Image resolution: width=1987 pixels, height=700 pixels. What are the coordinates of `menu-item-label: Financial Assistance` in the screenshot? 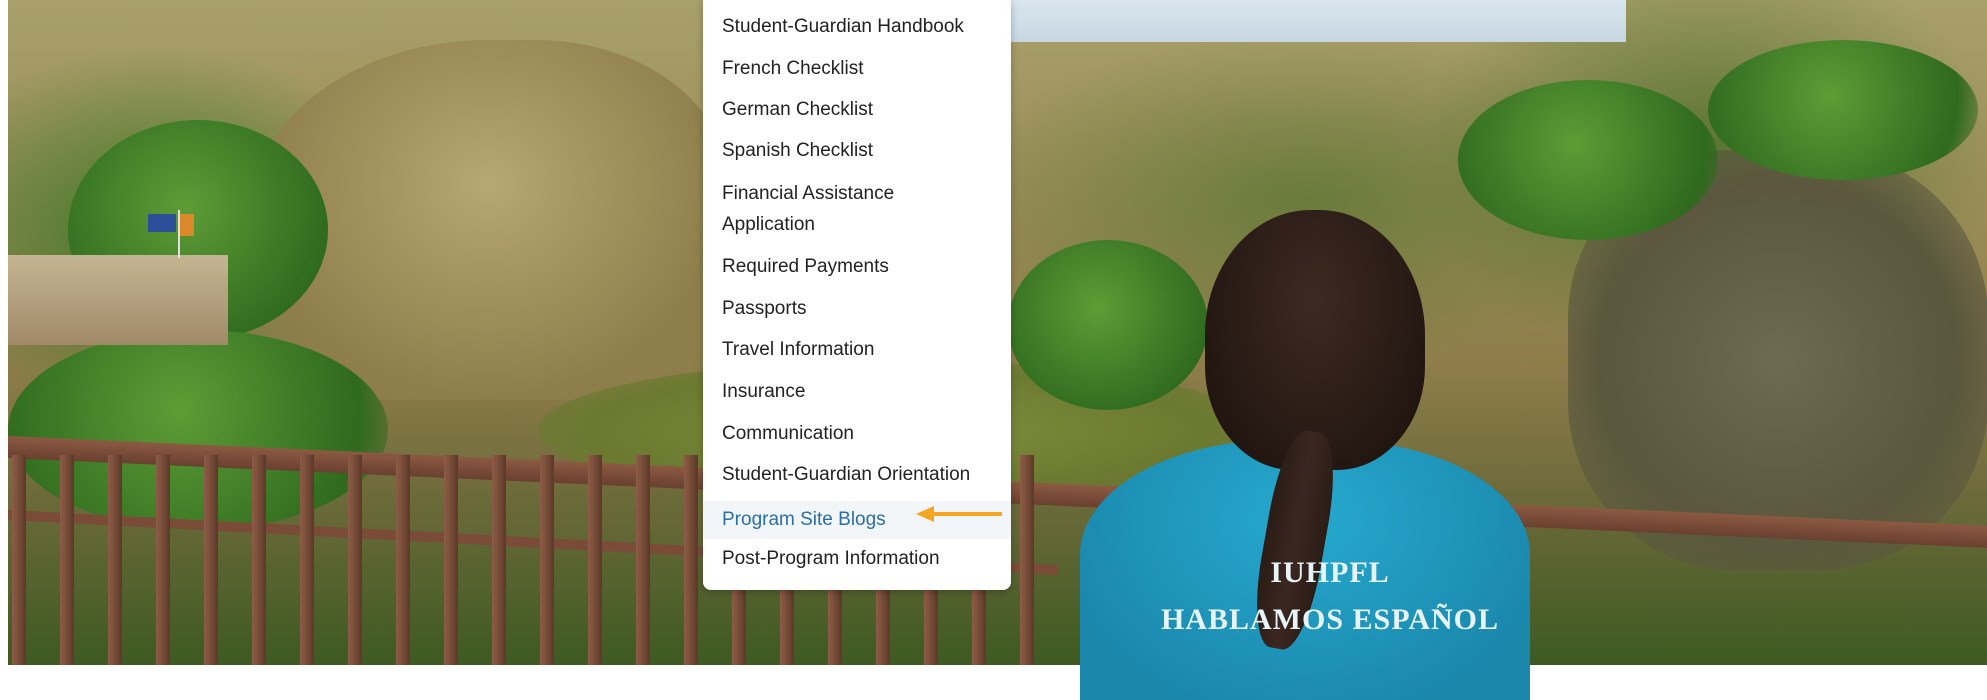 It's located at (808, 193).